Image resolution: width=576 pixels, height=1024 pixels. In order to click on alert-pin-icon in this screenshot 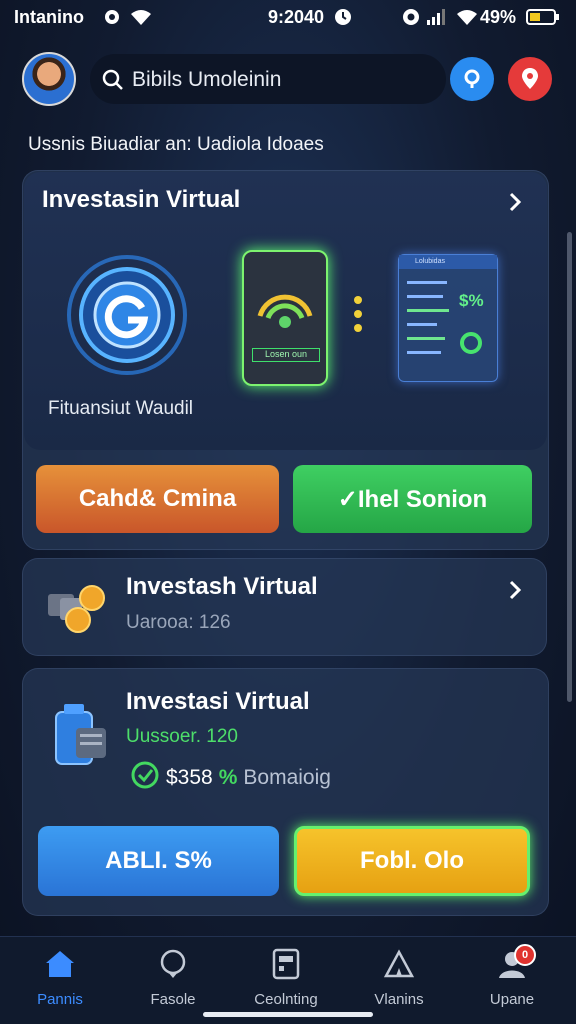, I will do `click(530, 78)`.